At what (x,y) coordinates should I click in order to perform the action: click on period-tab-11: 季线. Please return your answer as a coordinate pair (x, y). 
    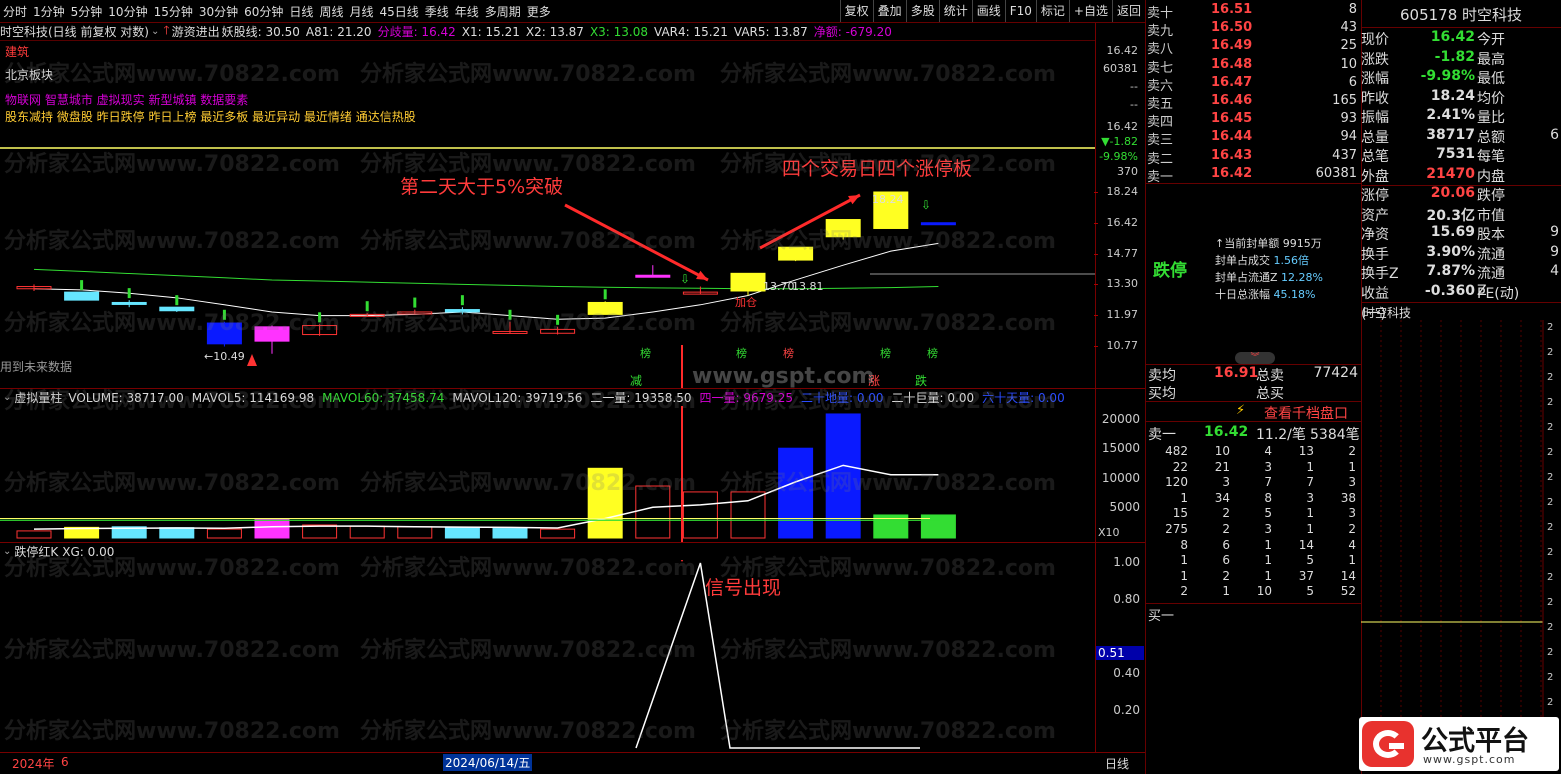
    Looking at the image, I should click on (437, 11).